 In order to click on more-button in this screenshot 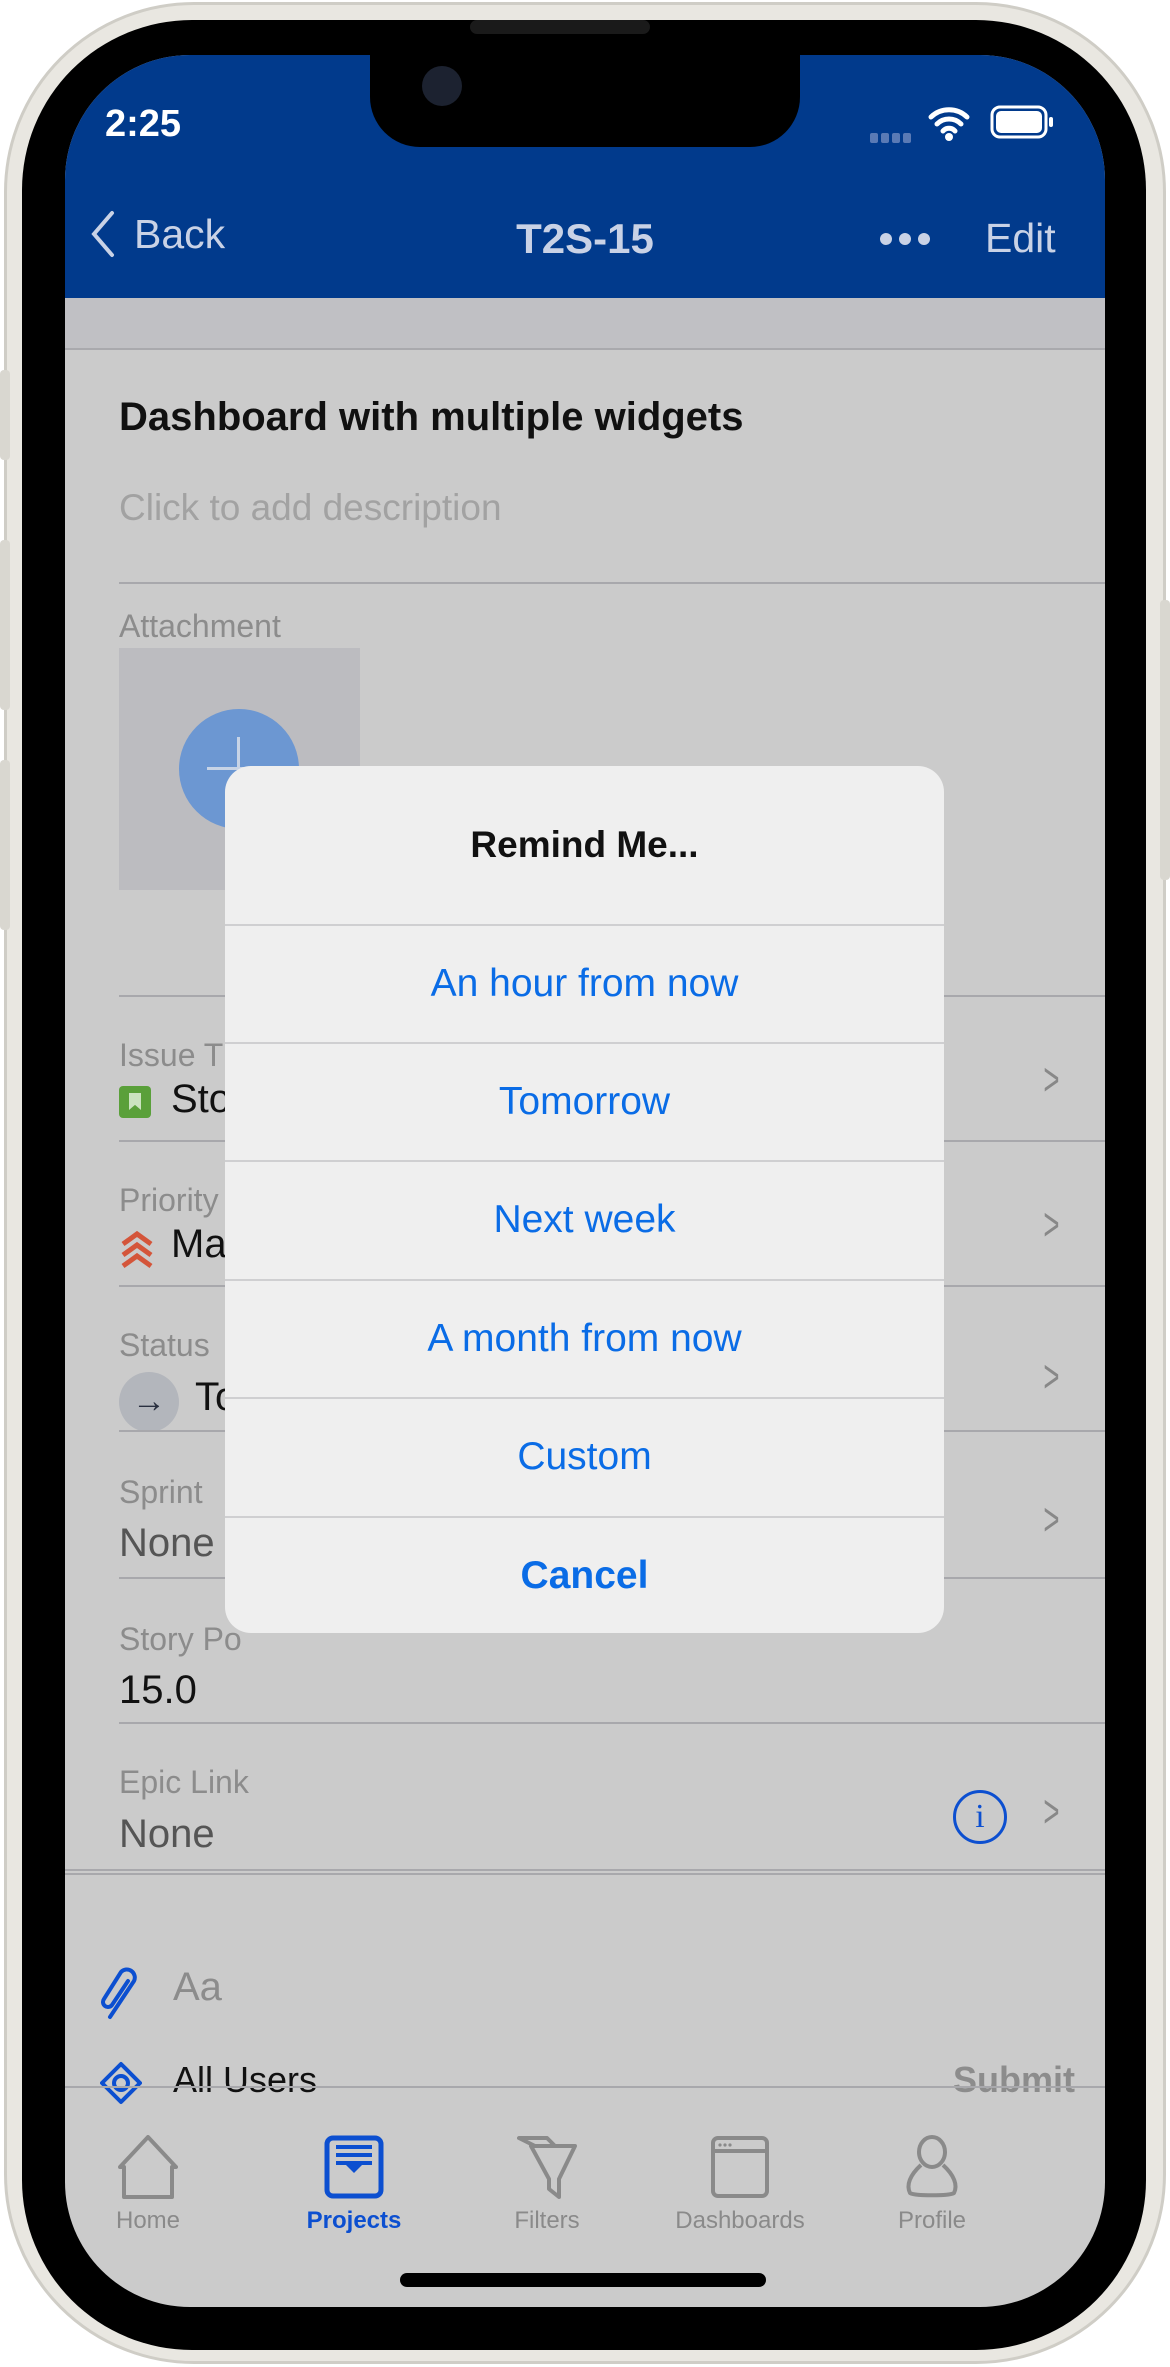, I will do `click(905, 239)`.